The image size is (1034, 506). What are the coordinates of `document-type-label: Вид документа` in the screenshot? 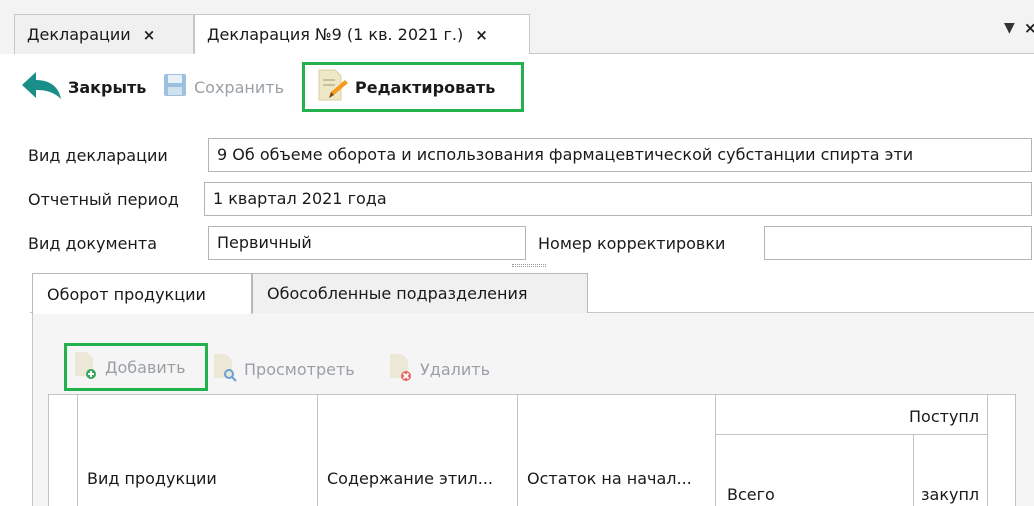 It's located at (93, 243).